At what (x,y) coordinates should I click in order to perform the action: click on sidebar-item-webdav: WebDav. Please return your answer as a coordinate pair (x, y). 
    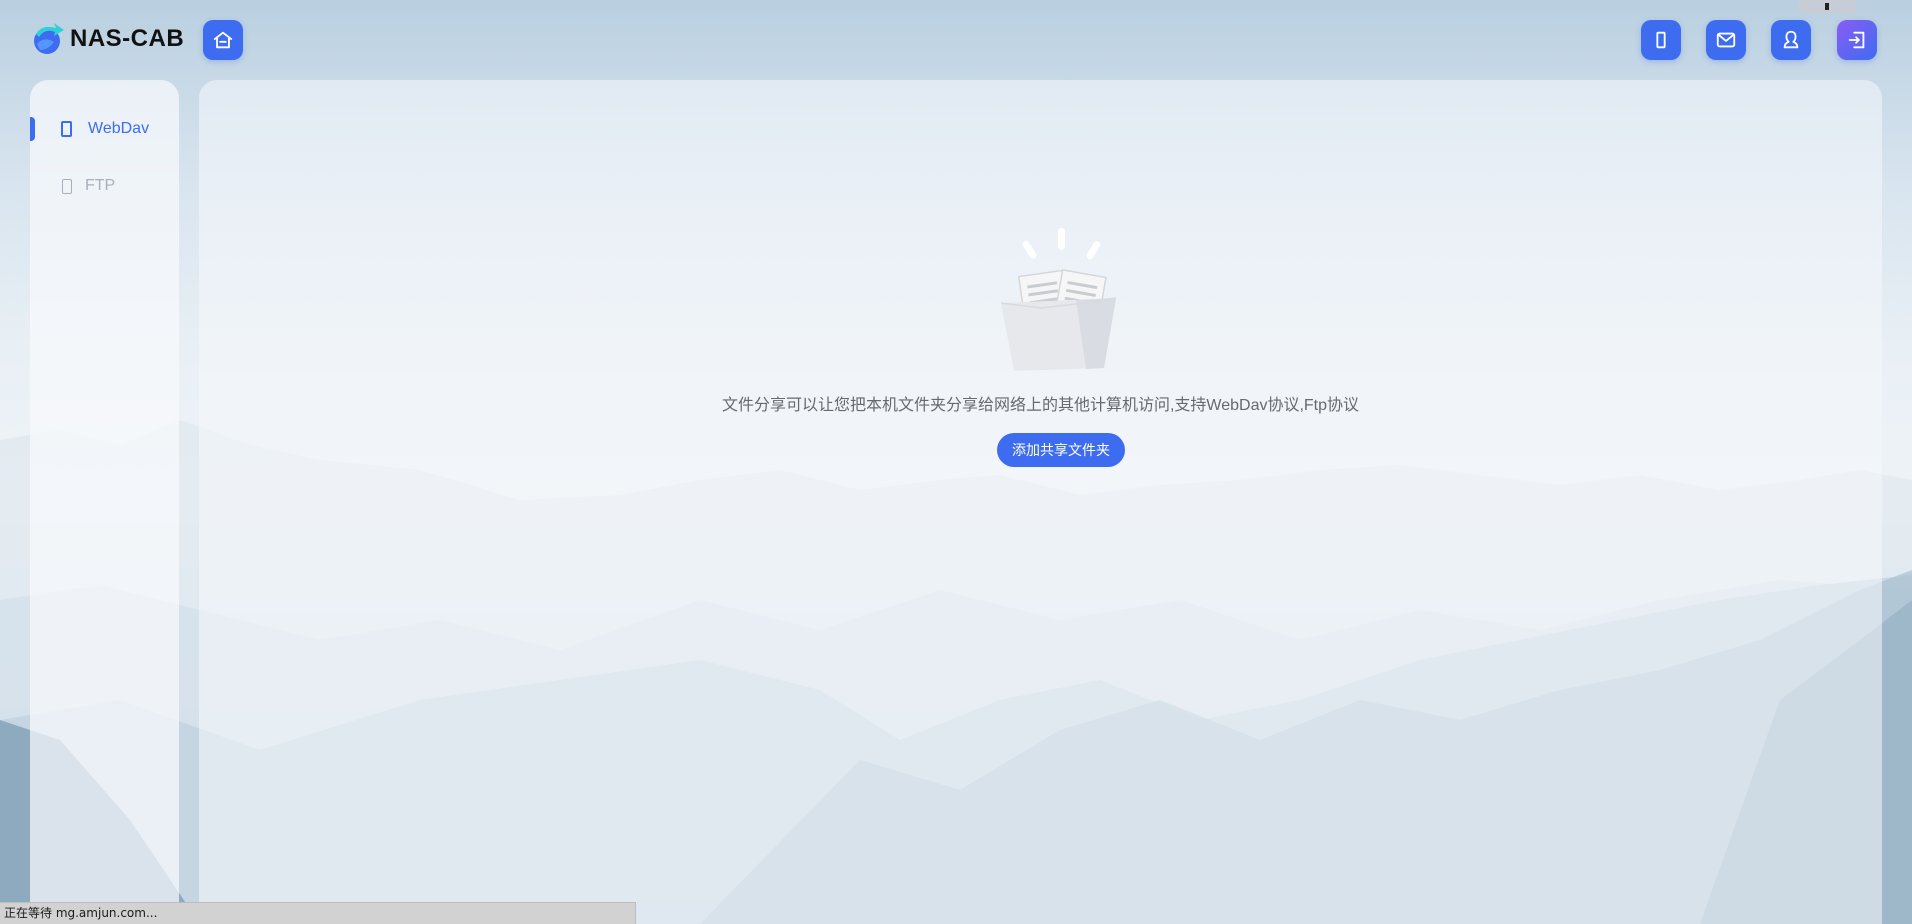
    Looking at the image, I should click on (104, 129).